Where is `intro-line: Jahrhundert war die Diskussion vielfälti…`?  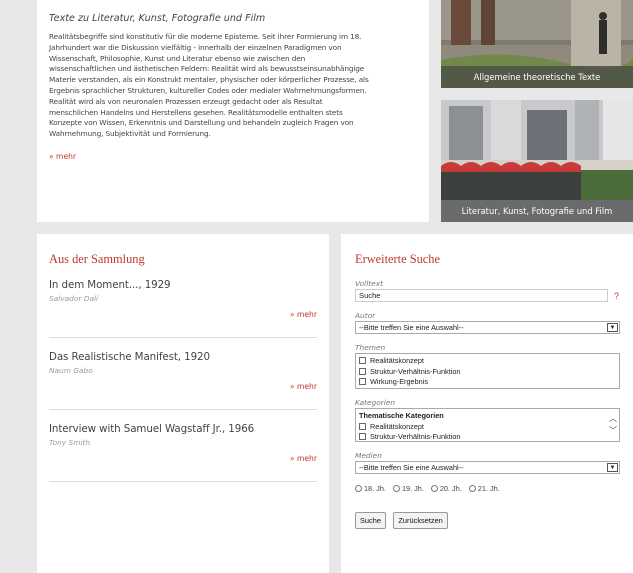 intro-line: Jahrhundert war die Diskussion vielfälti… is located at coordinates (195, 47).